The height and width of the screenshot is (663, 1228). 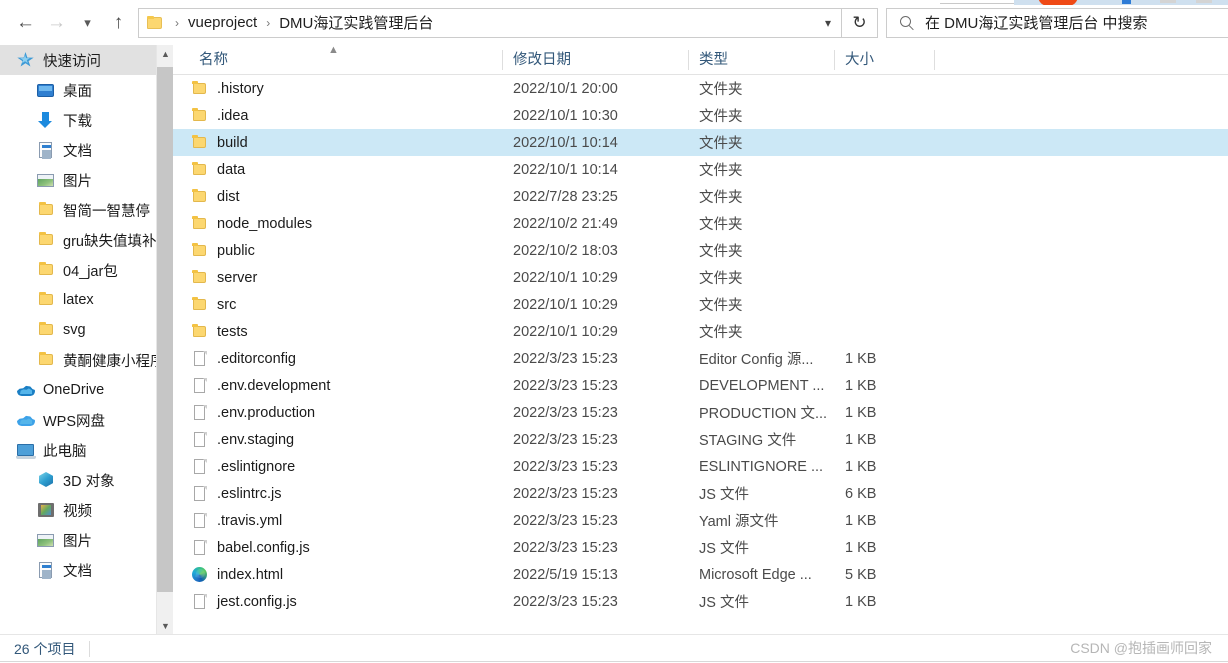 I want to click on file-name-cell: .history, so click(x=338, y=88).